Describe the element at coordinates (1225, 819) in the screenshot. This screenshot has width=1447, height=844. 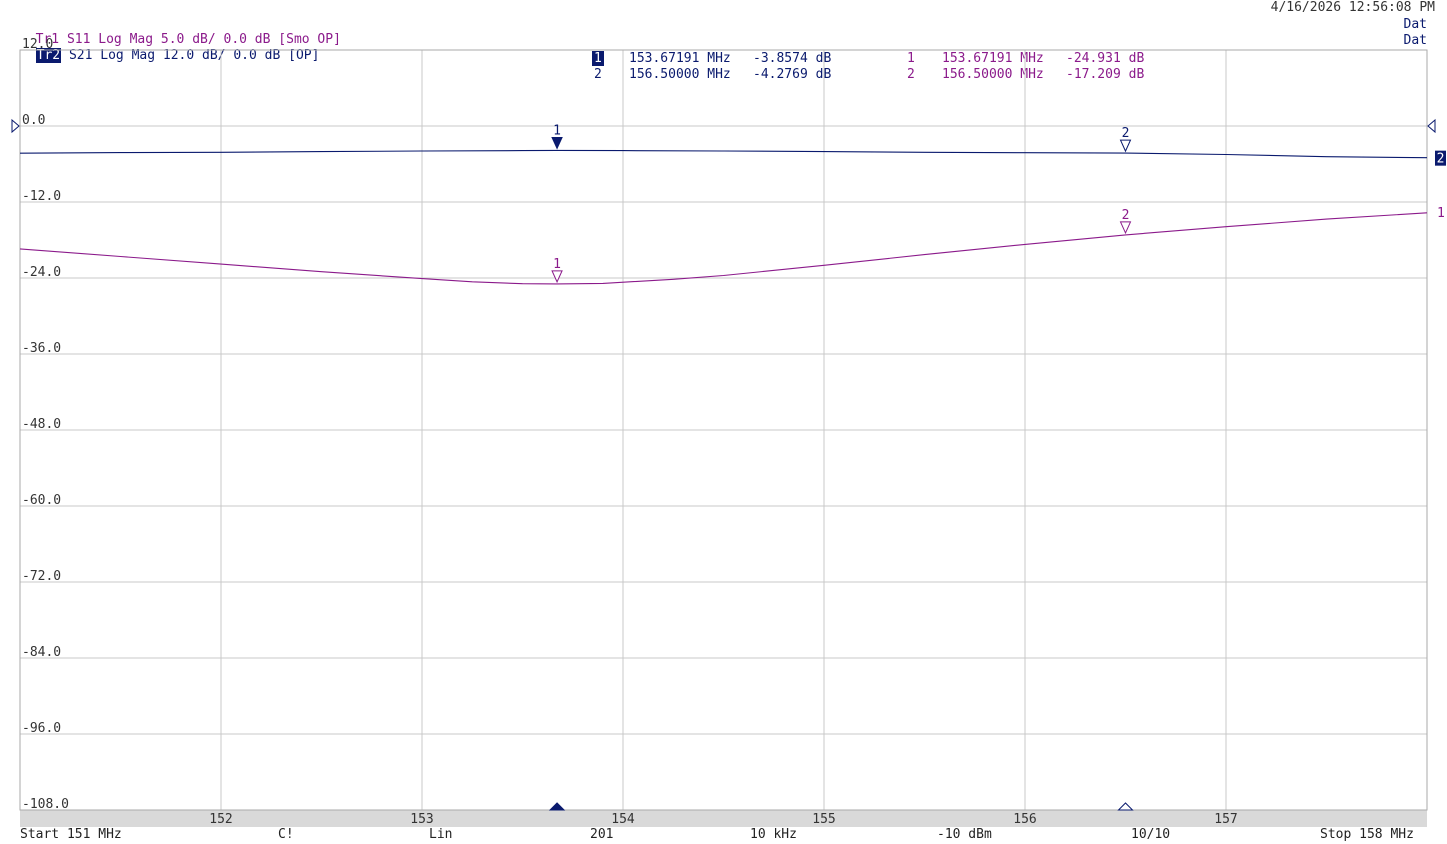
I see `x-tick-label: 157` at that location.